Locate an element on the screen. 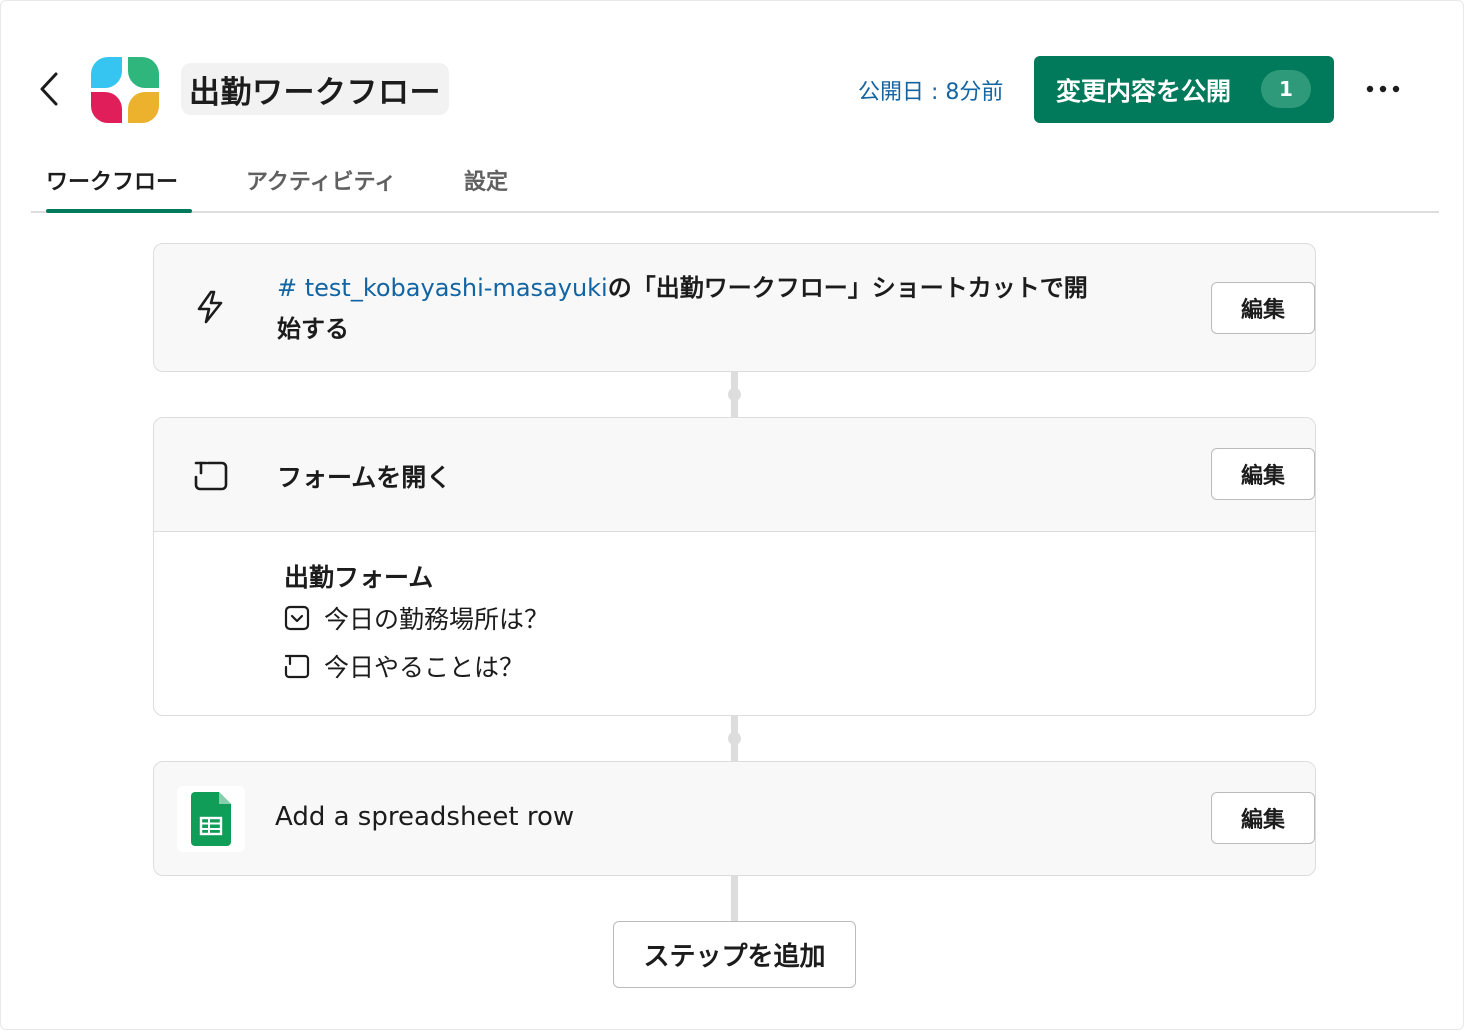 The height and width of the screenshot is (1032, 1466). edit-trigger-button: 編集 is located at coordinates (1263, 308).